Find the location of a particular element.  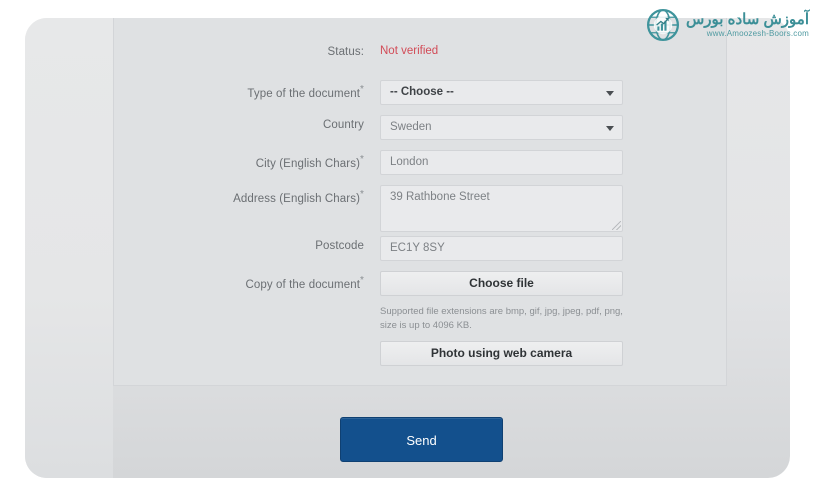

document-type-select: -- Choose -- is located at coordinates (501, 92).